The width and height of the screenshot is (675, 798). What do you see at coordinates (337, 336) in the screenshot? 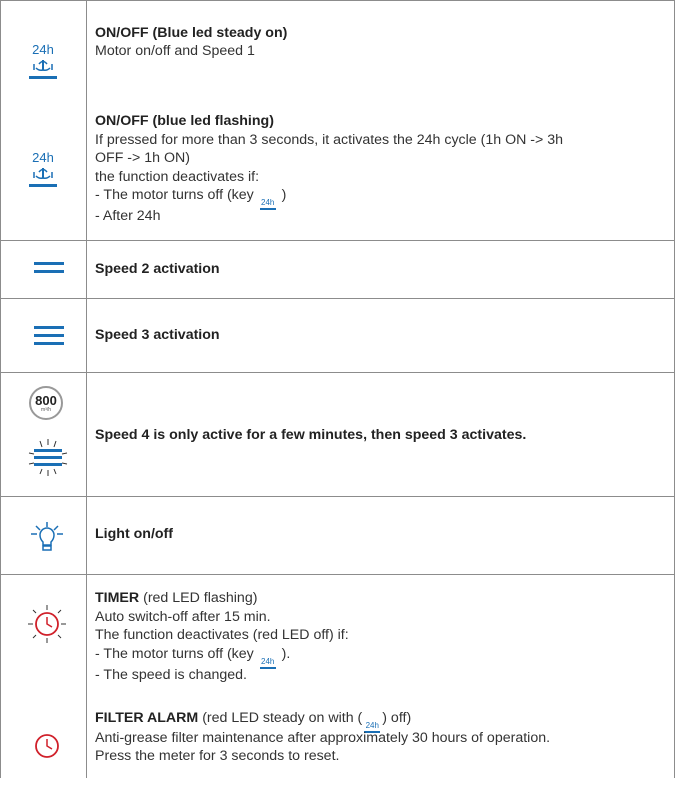
I see `row-speed-3: Speed 3 activation` at bounding box center [337, 336].